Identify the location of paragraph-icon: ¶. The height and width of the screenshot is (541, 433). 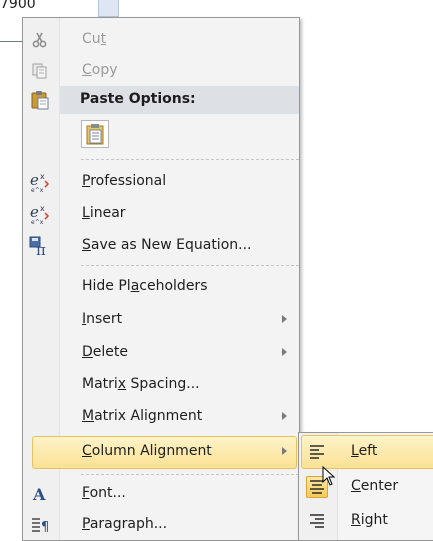
(40, 525).